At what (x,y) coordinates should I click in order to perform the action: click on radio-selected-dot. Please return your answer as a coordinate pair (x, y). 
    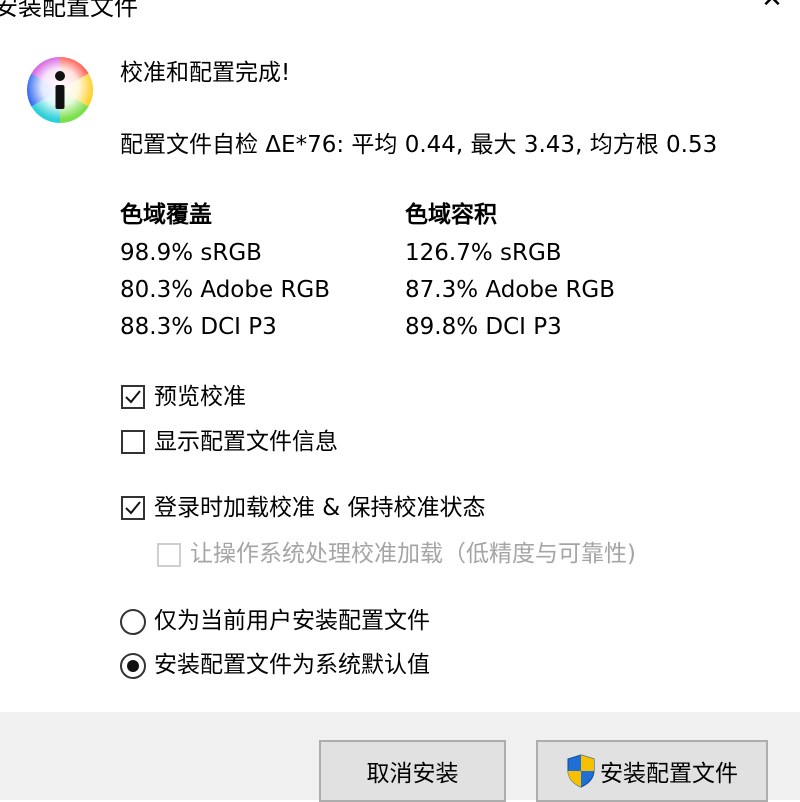
    Looking at the image, I should click on (133, 666).